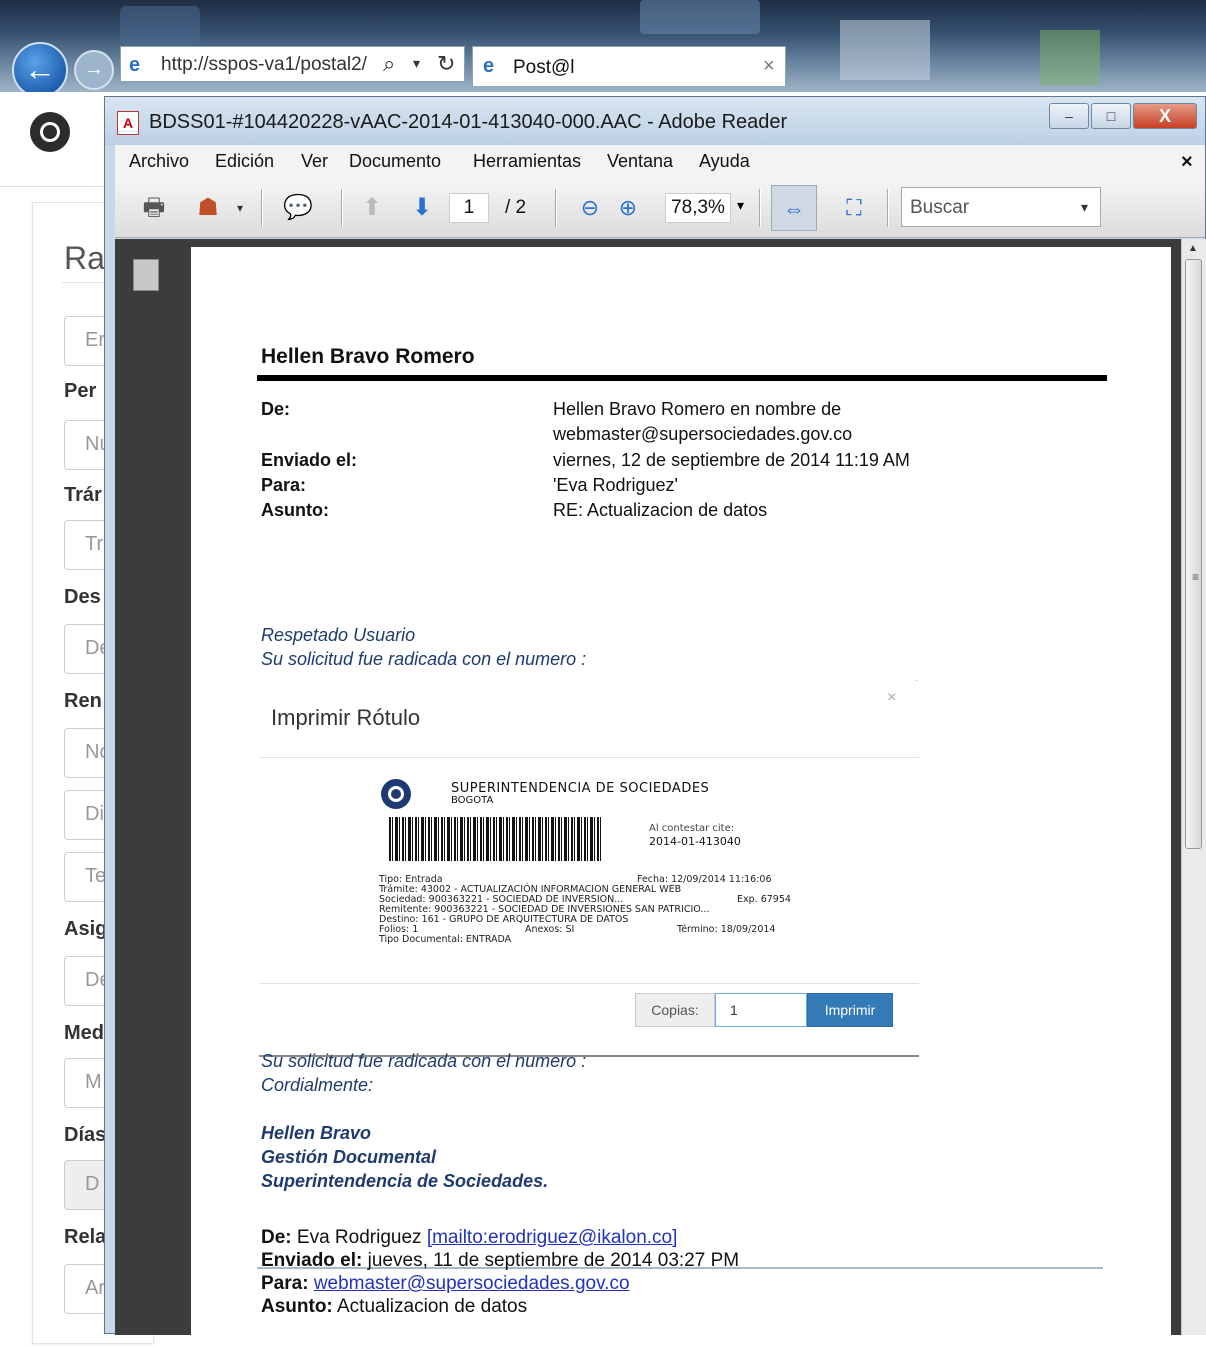 The height and width of the screenshot is (1347, 1206). I want to click on pages-panel-icon, so click(143, 277).